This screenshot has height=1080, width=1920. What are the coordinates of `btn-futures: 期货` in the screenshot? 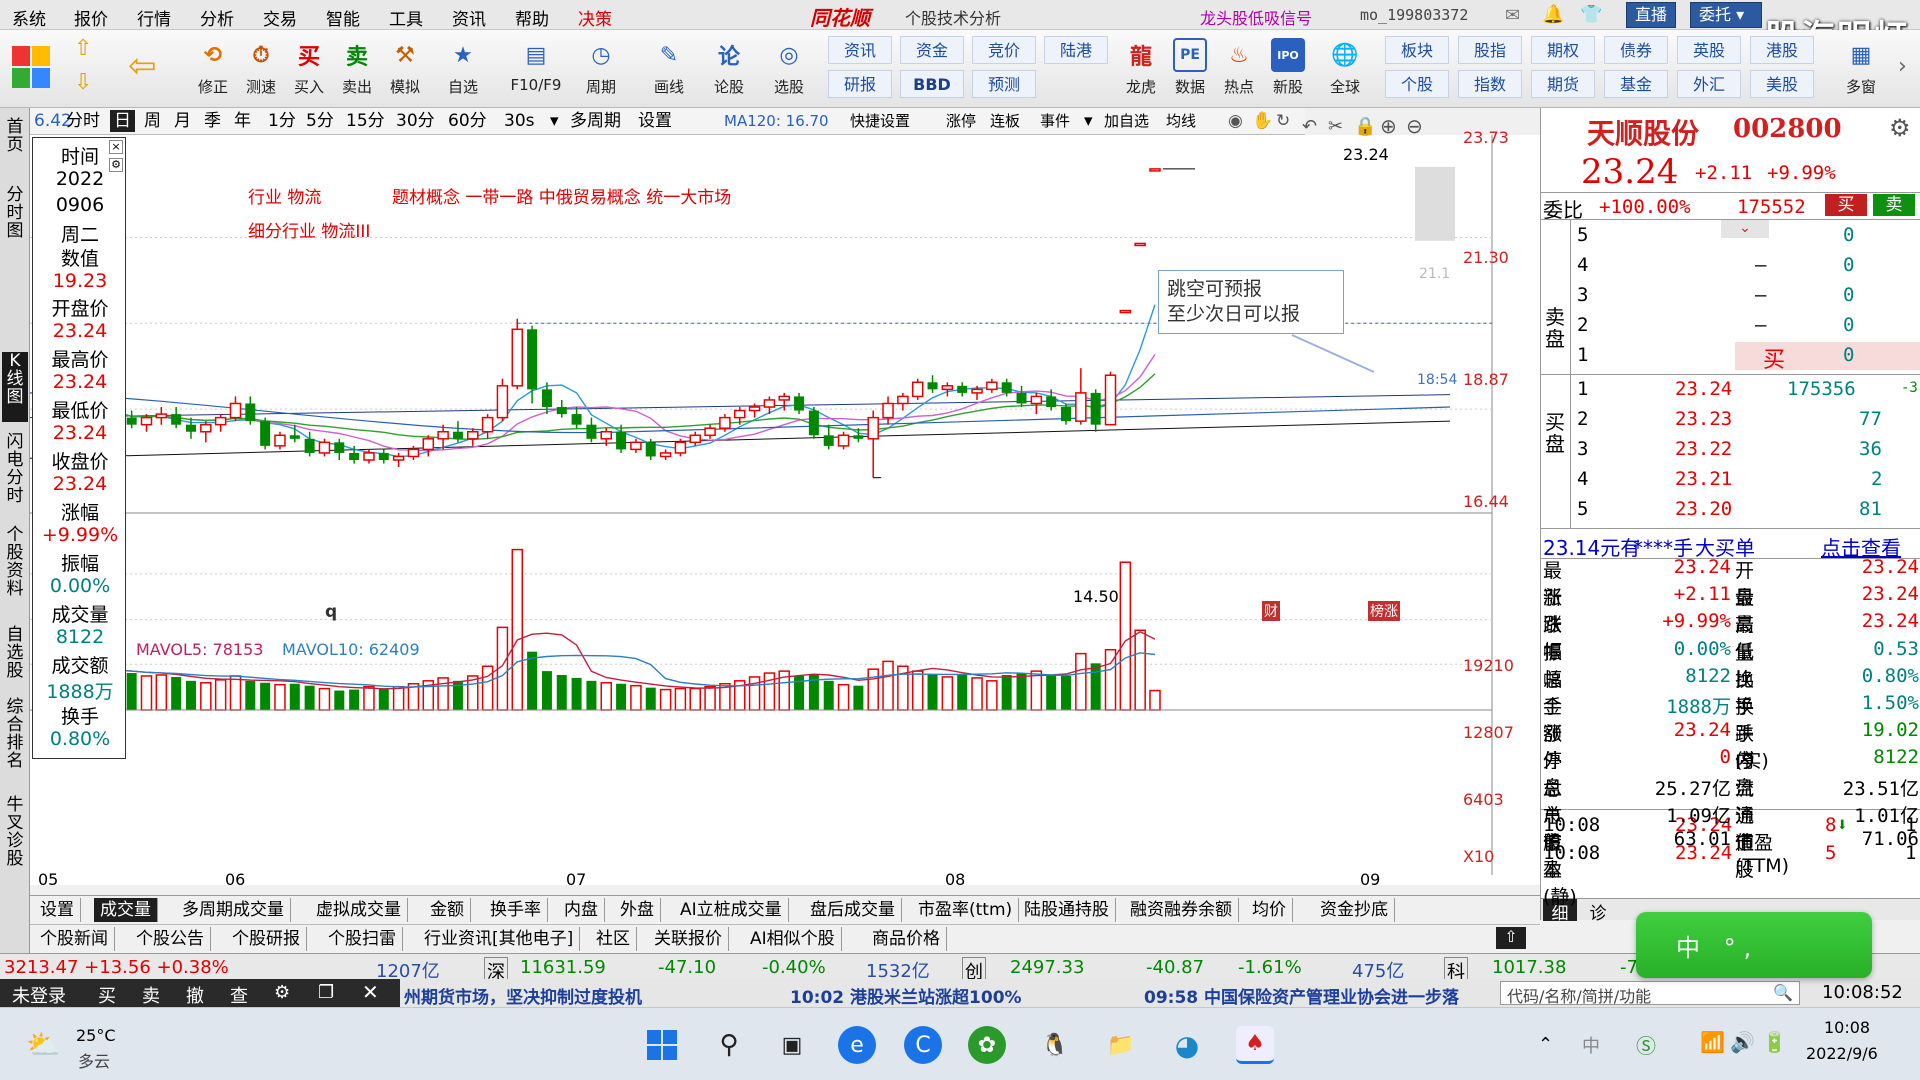 It's located at (1563, 84).